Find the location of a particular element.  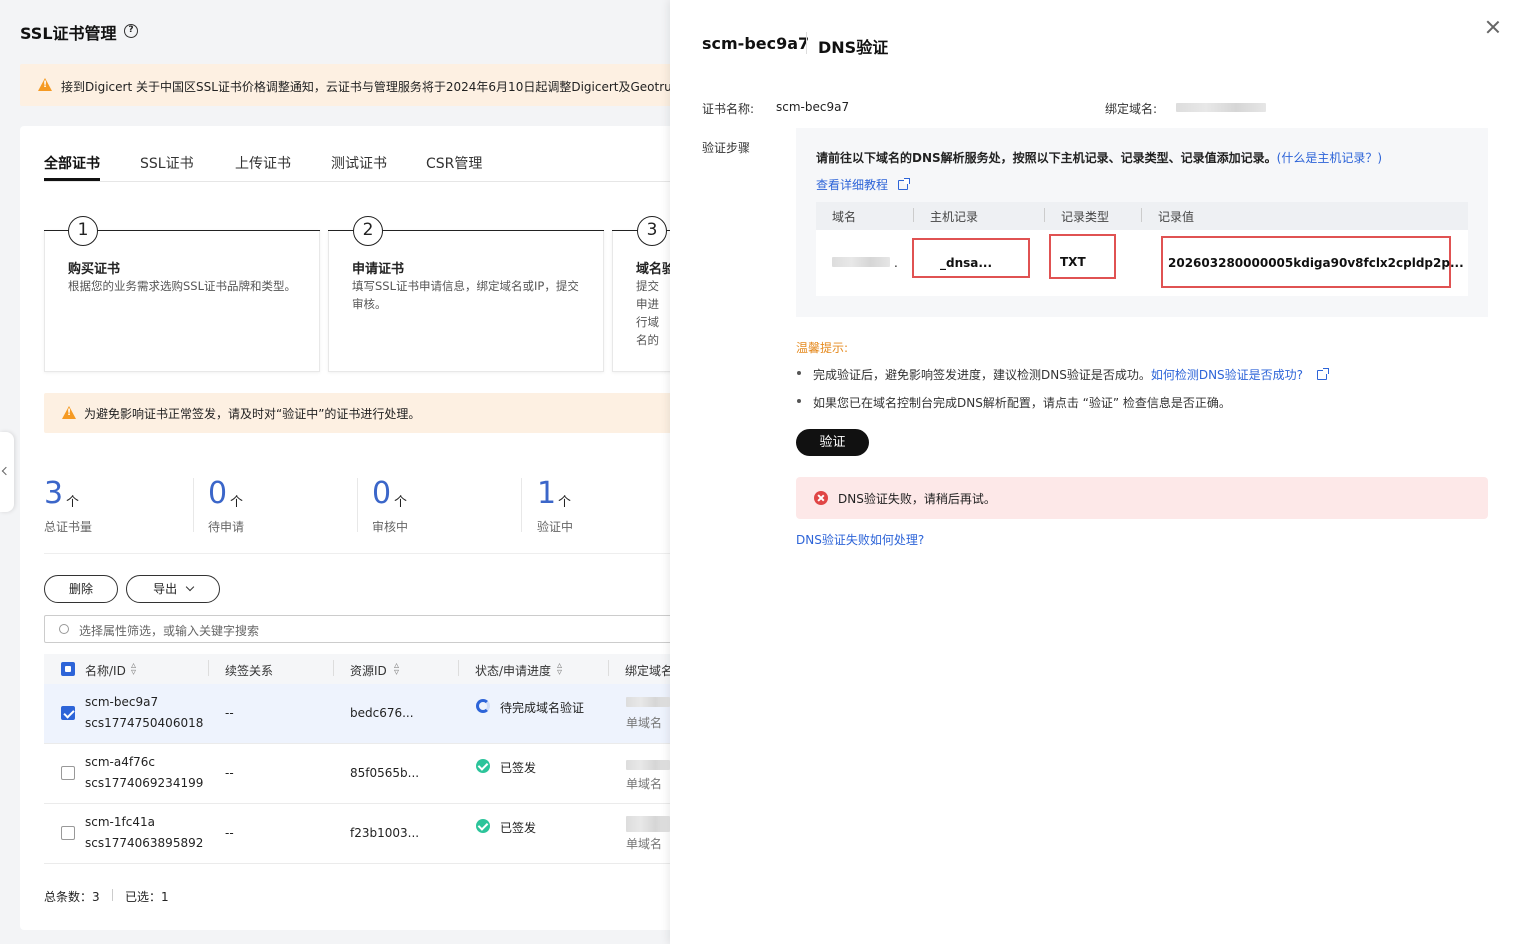

external-link-icon is located at coordinates (903, 184).